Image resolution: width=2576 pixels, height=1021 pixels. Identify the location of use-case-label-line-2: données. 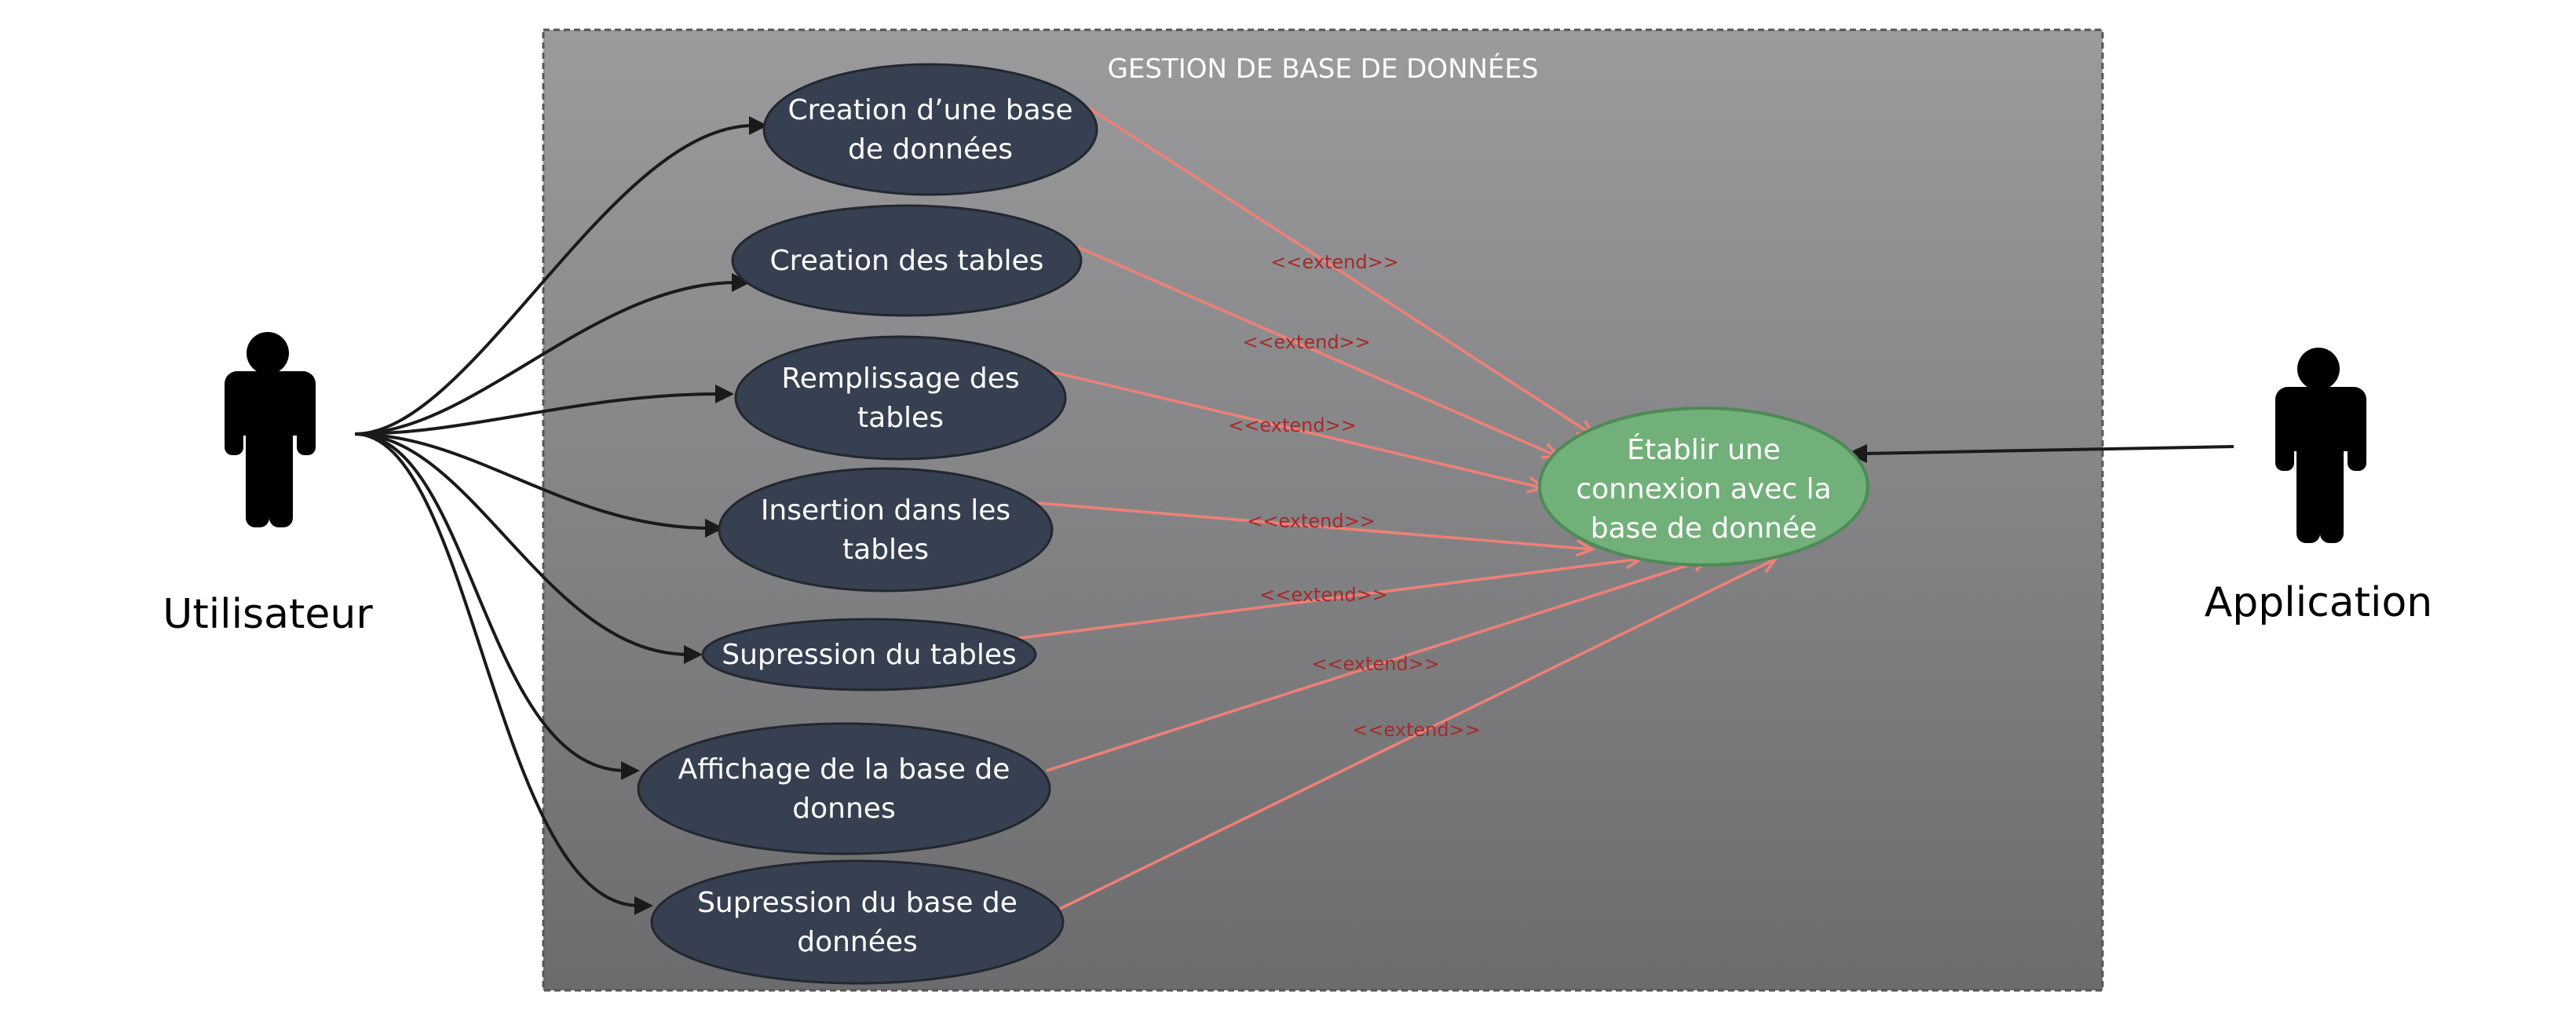
(857, 942).